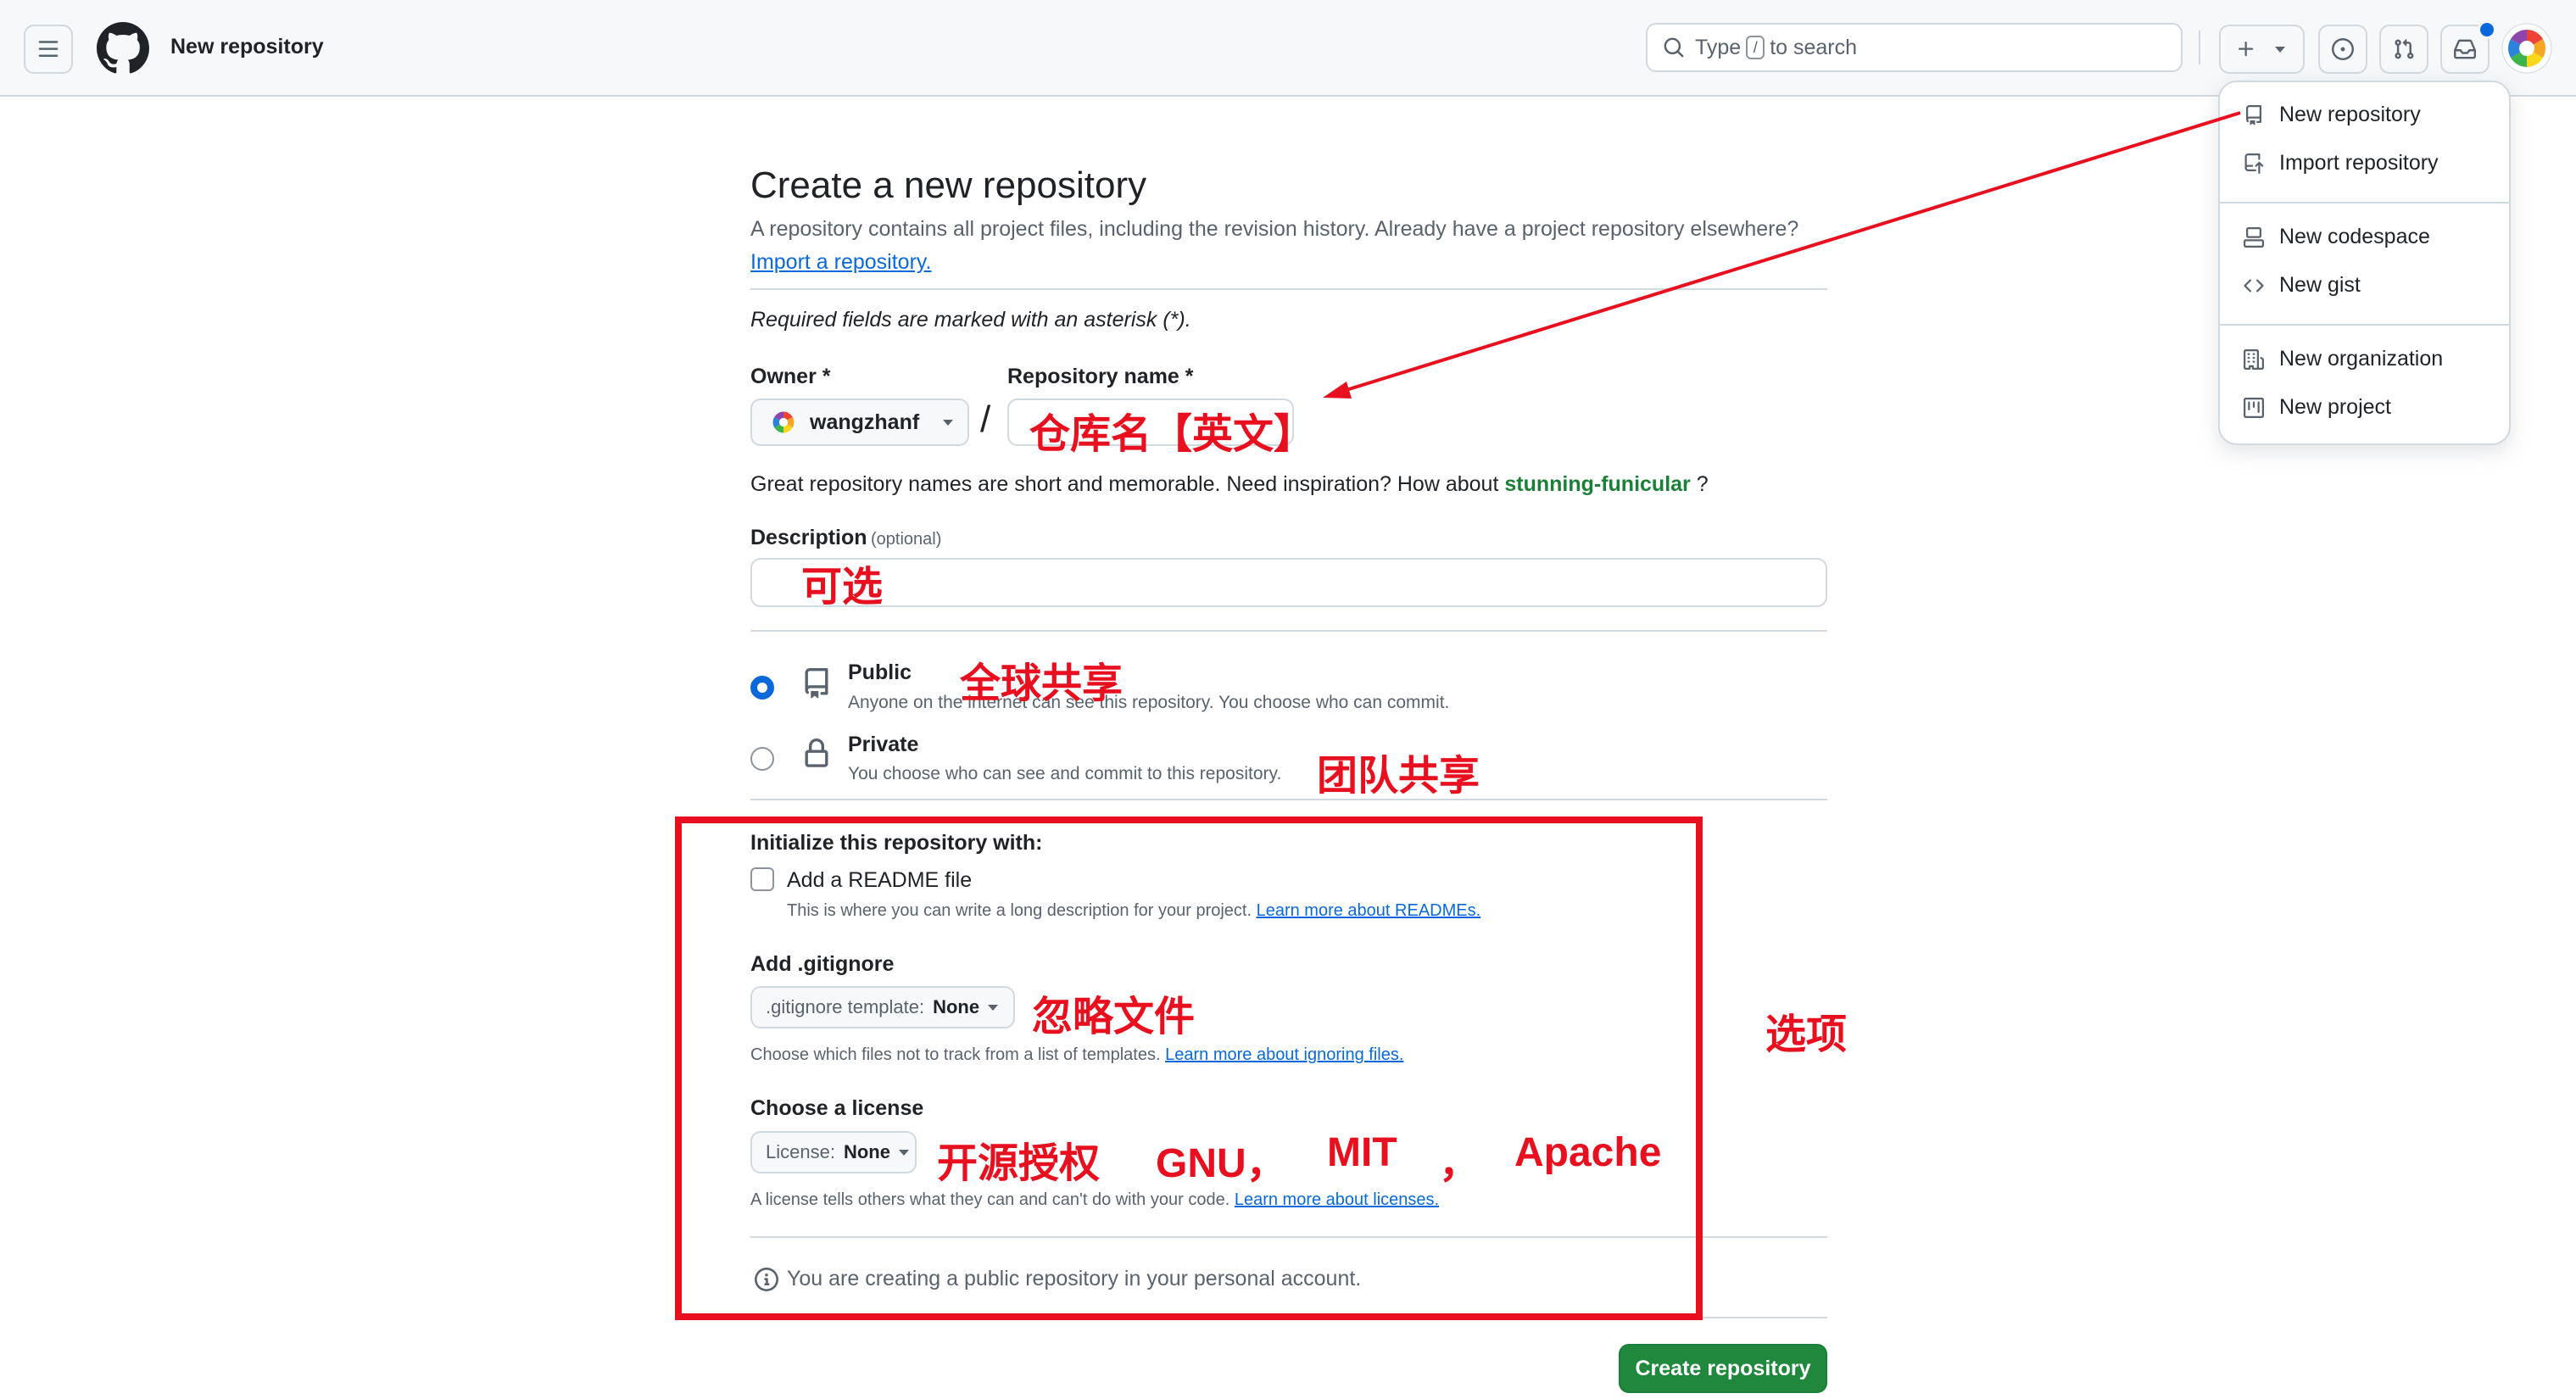 This screenshot has height=1399, width=2576. I want to click on description-optional: (optional), so click(906, 539).